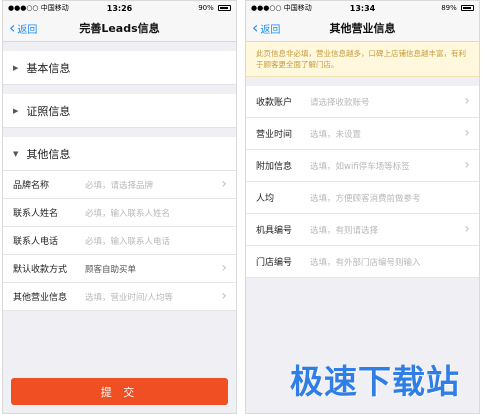  I want to click on field-label: 附加信息, so click(274, 167).